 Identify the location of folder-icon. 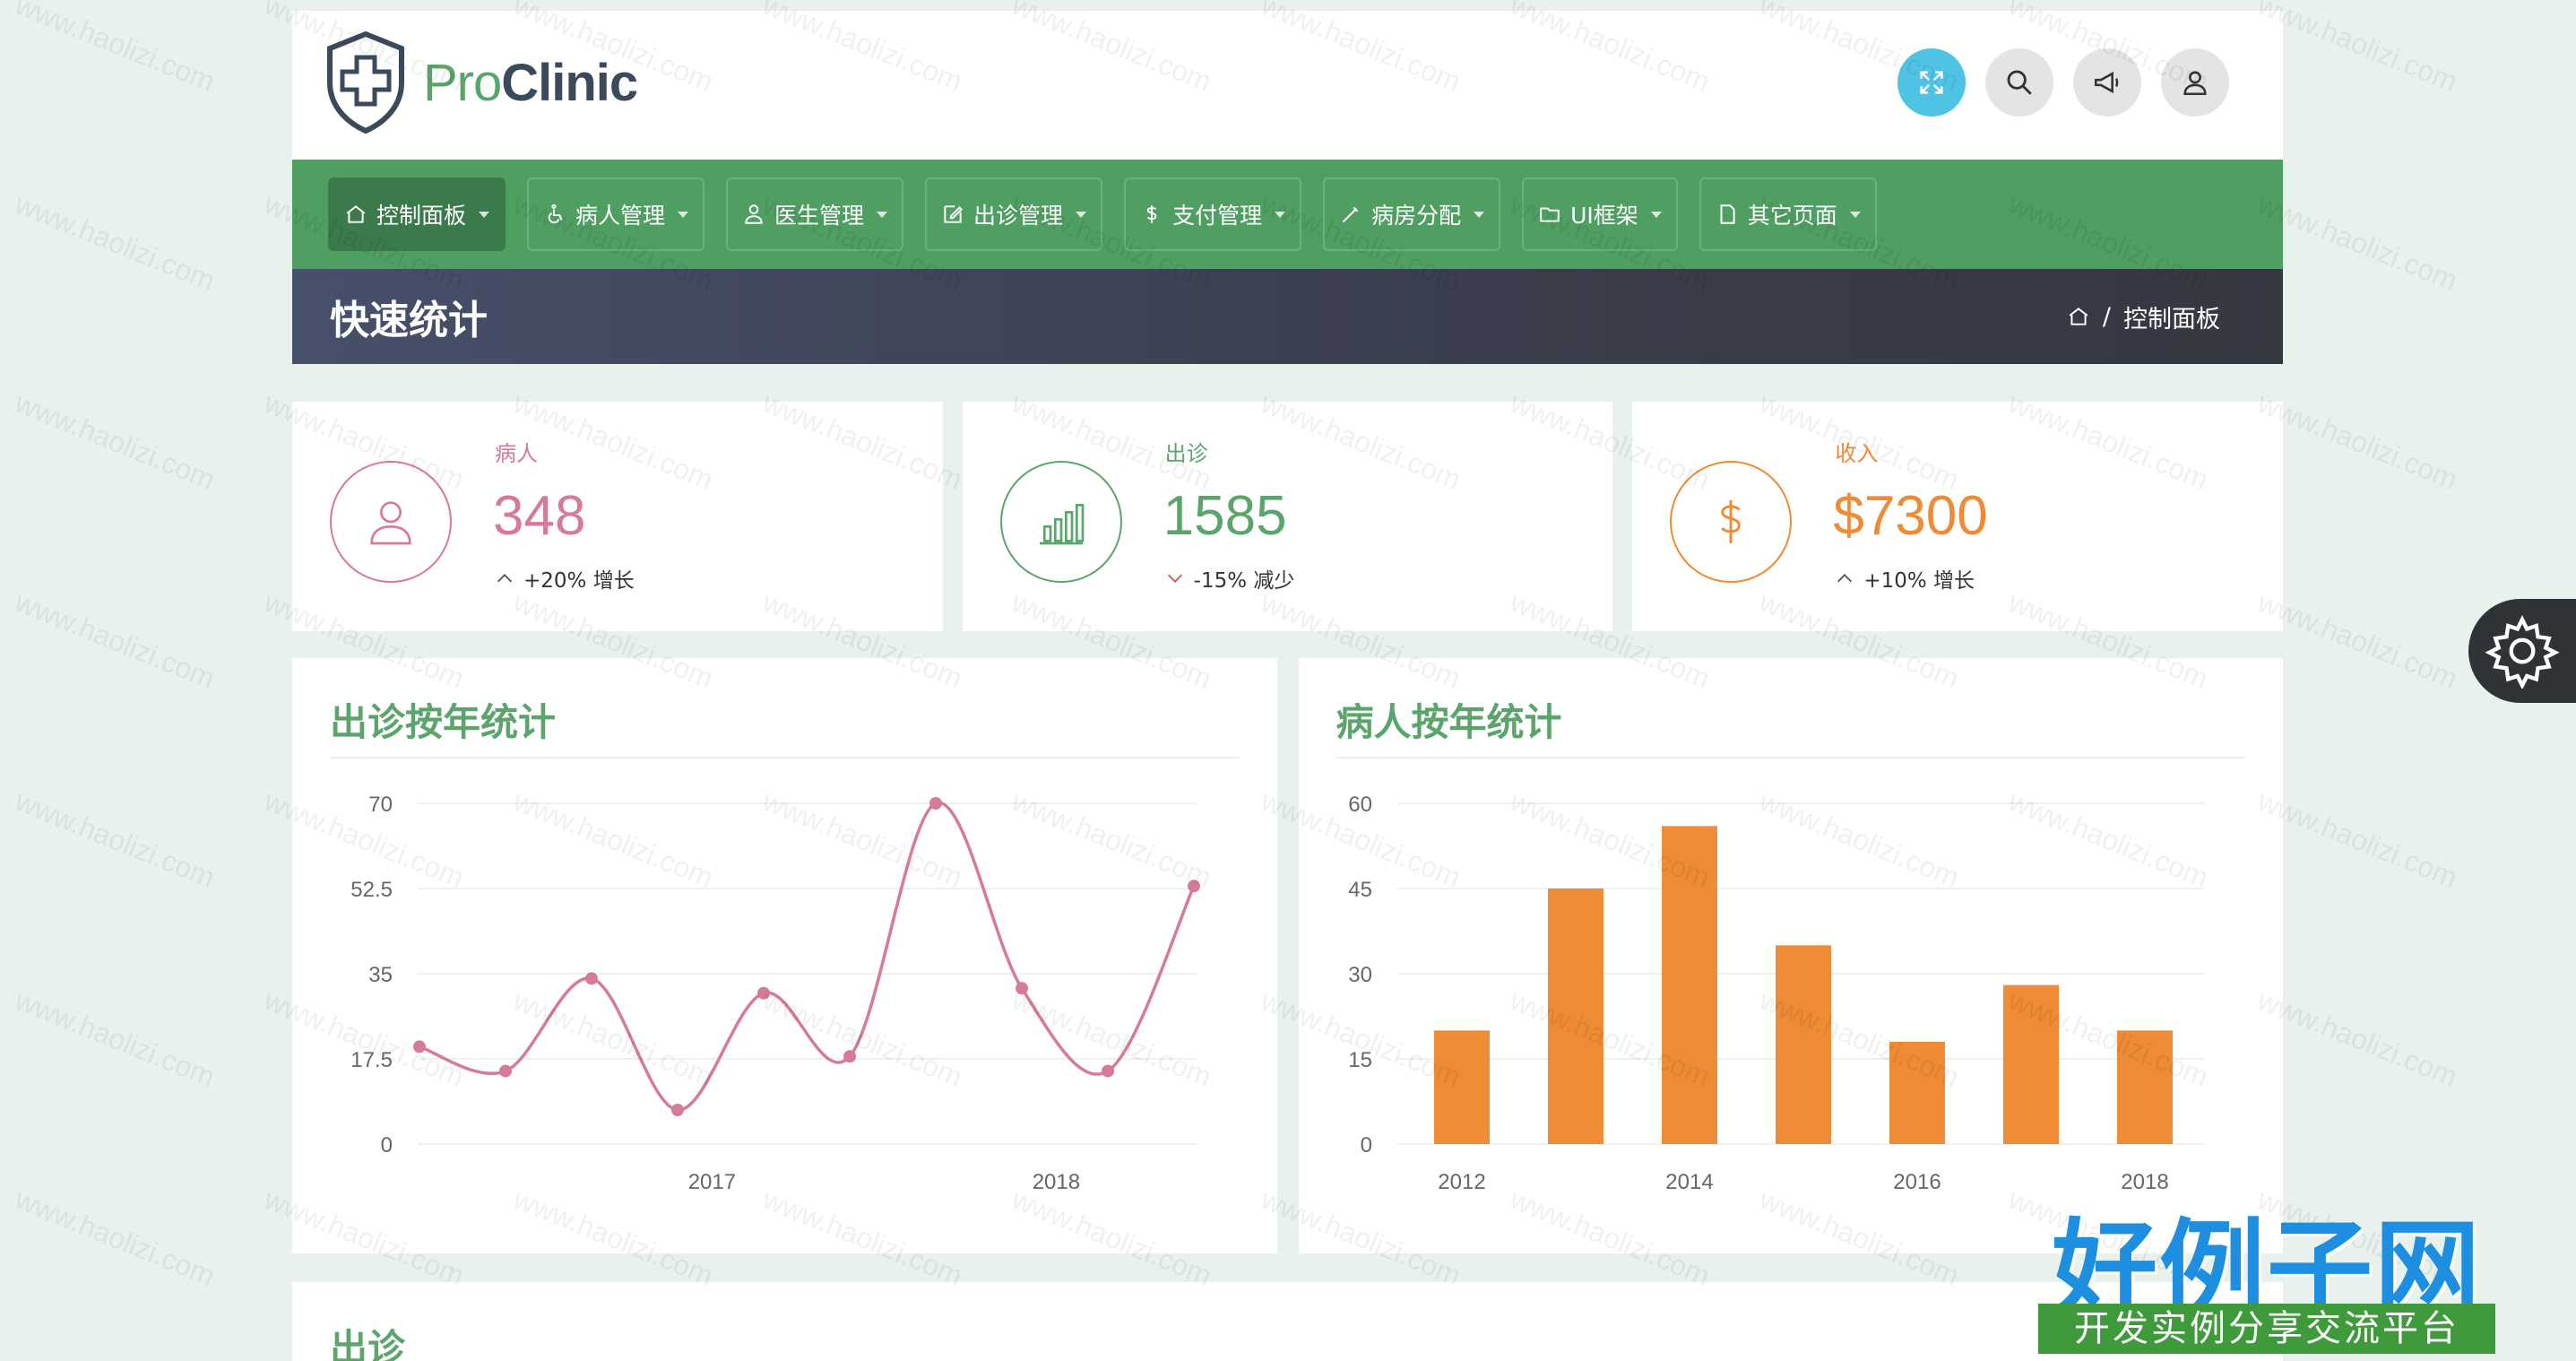
(1550, 214).